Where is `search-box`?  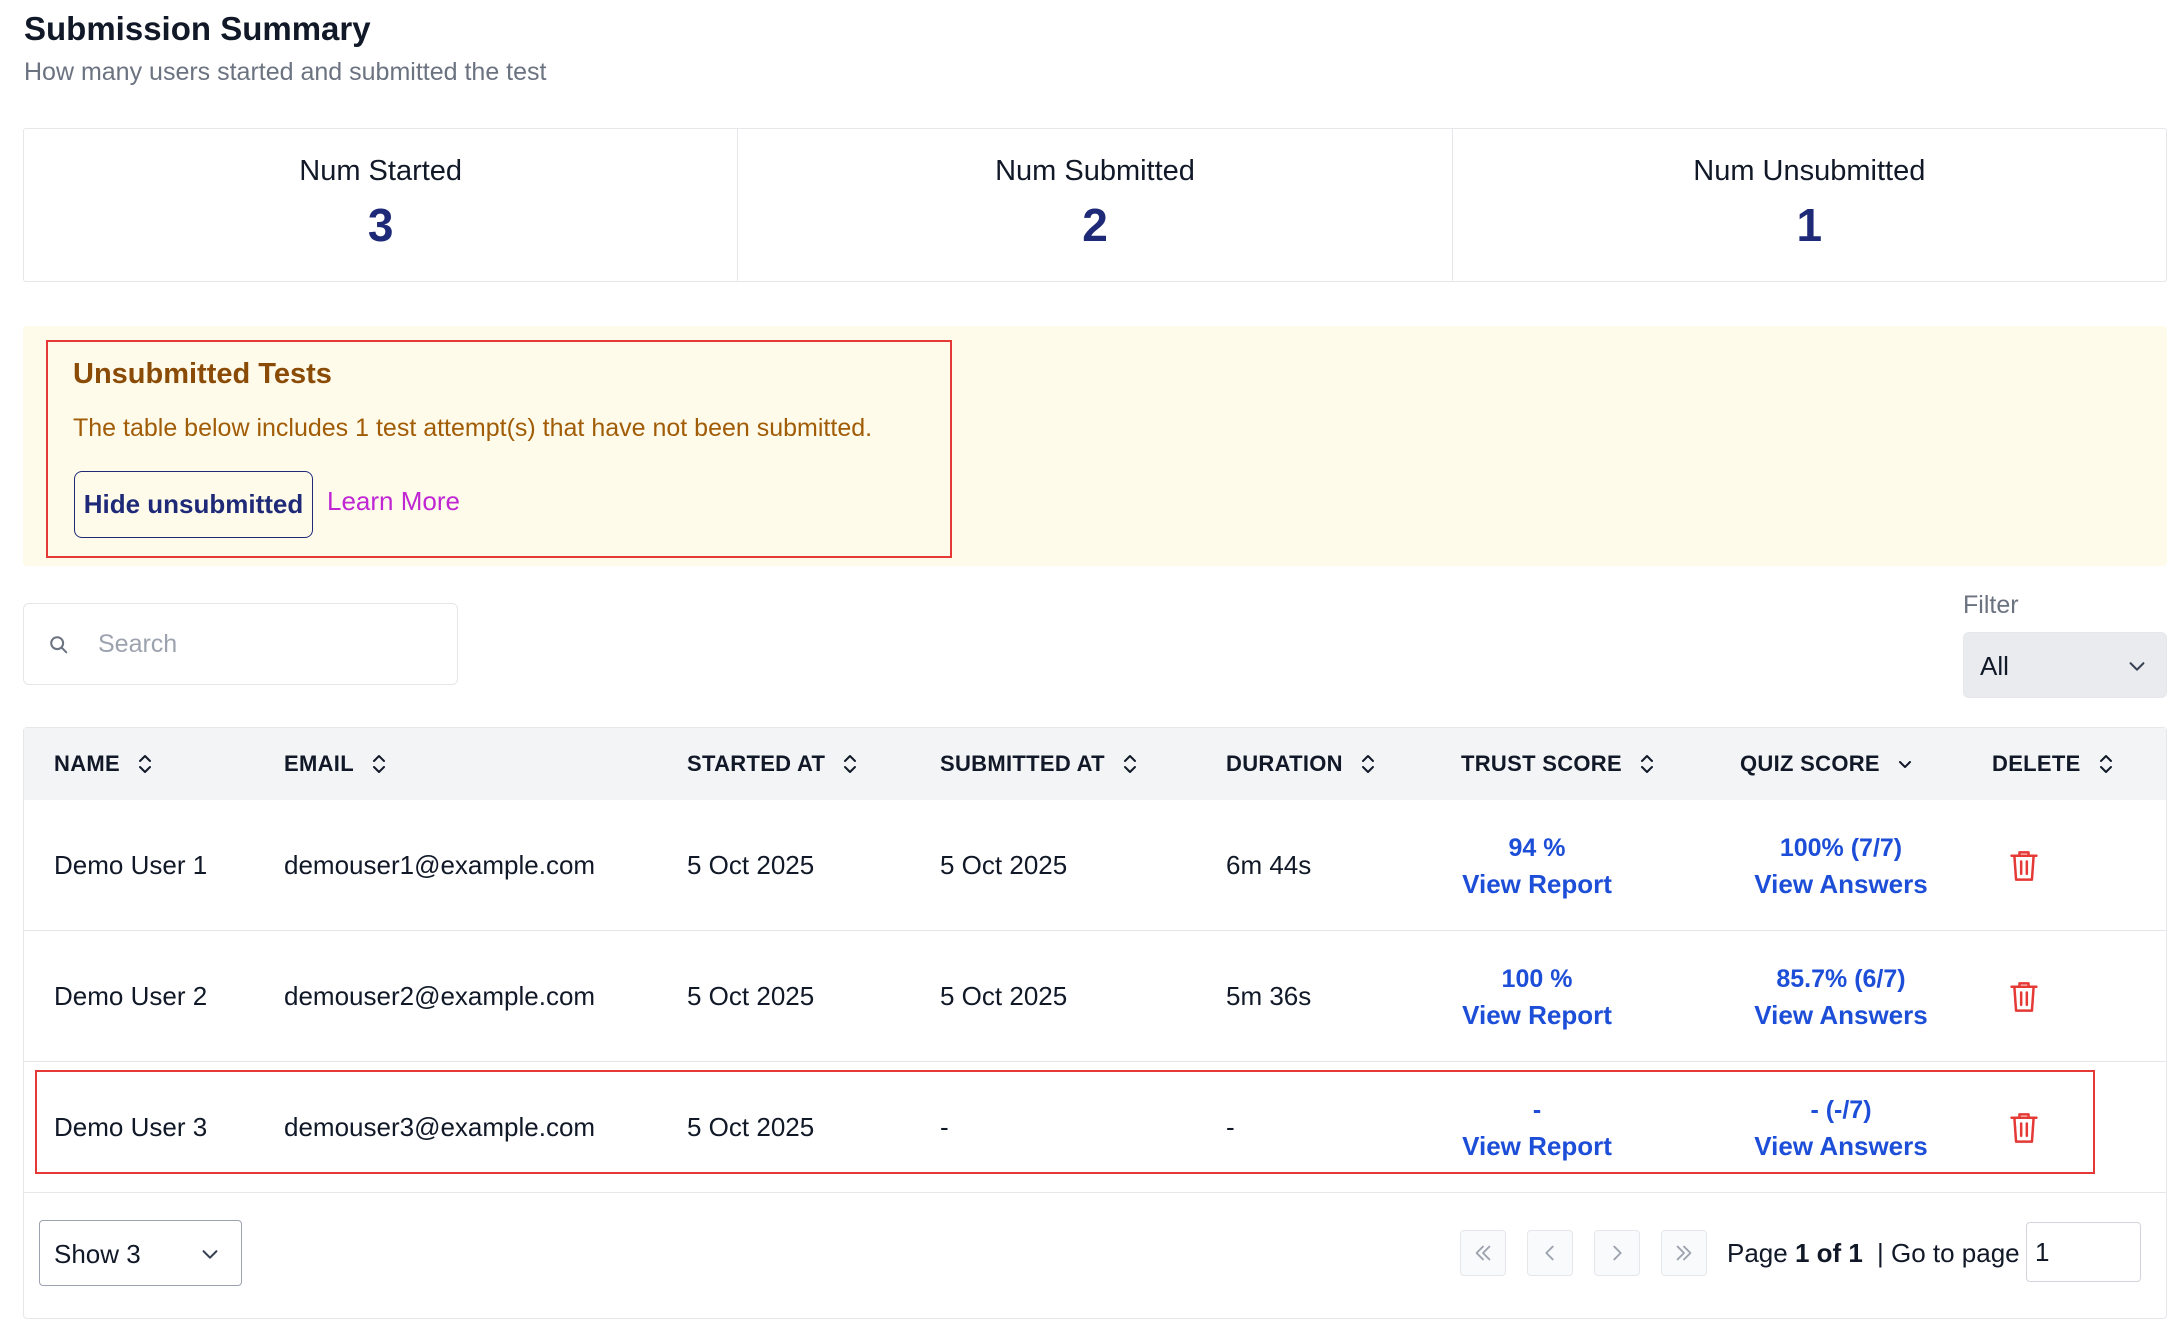
search-box is located at coordinates (240, 644).